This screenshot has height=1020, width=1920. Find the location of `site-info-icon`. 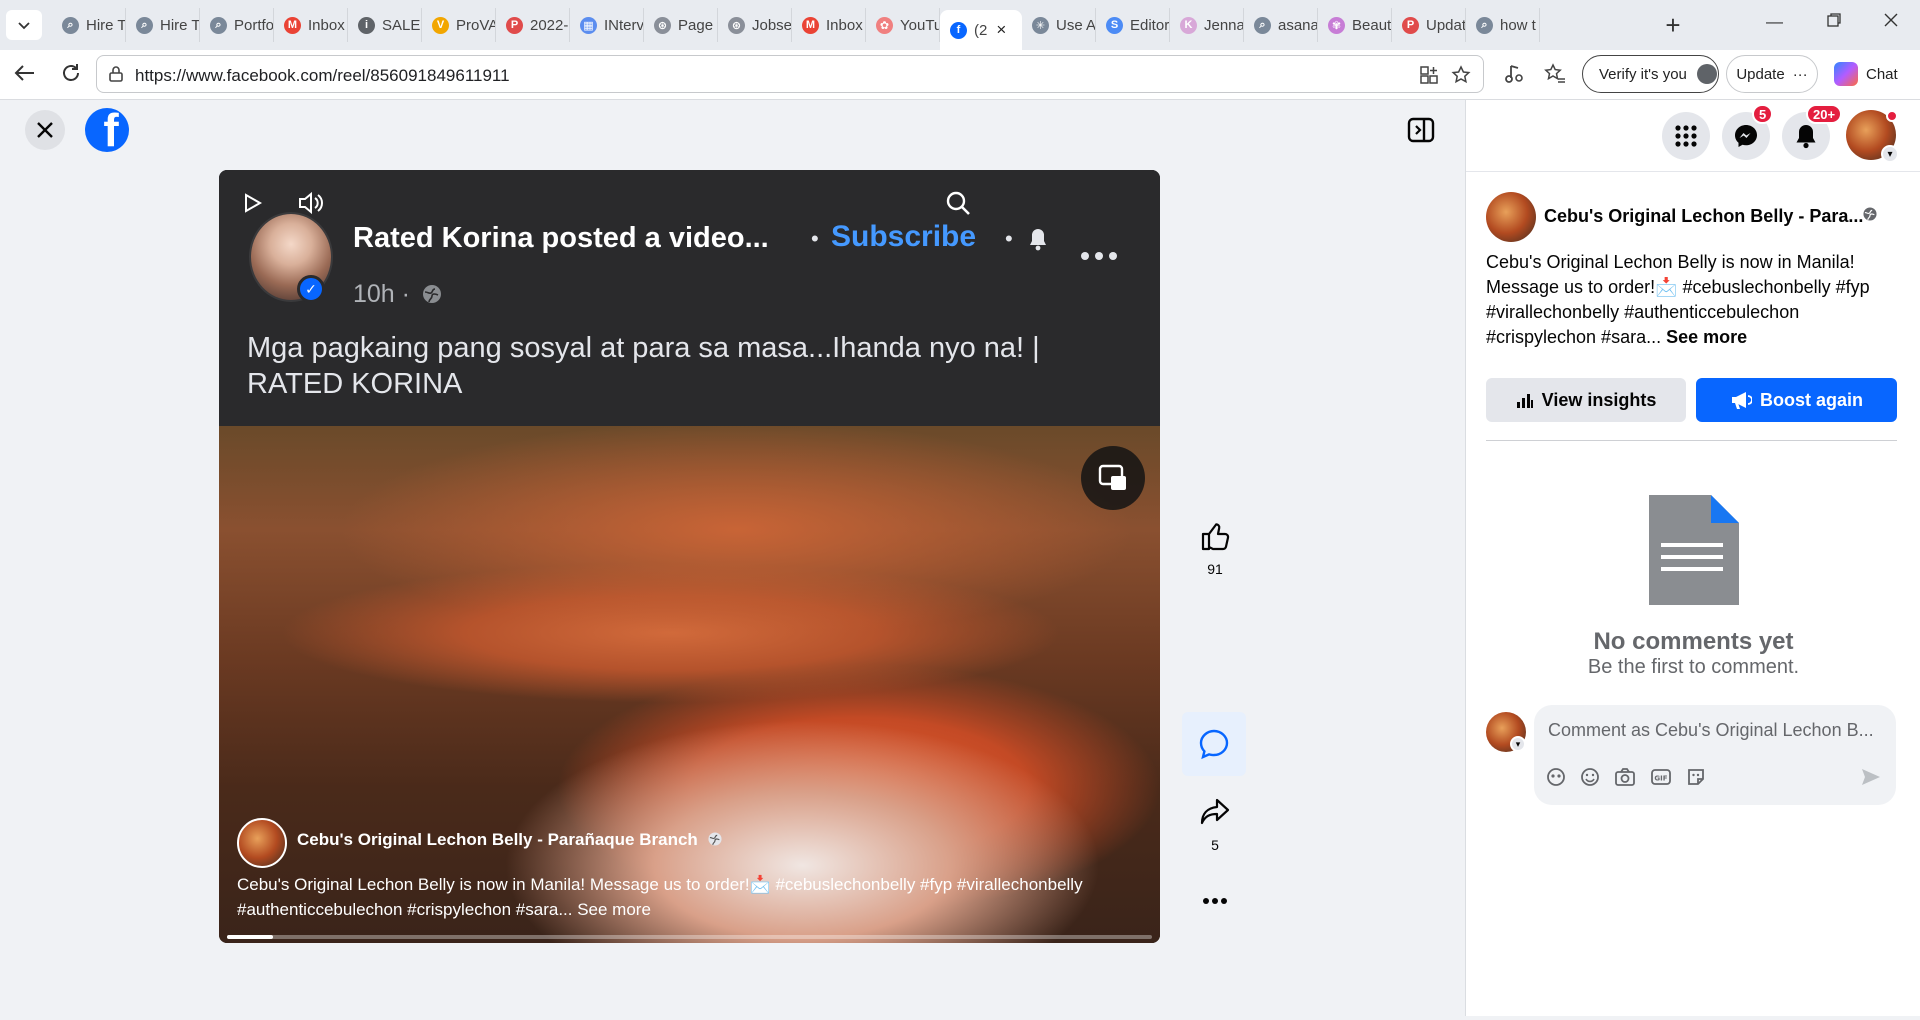

site-info-icon is located at coordinates (116, 74).